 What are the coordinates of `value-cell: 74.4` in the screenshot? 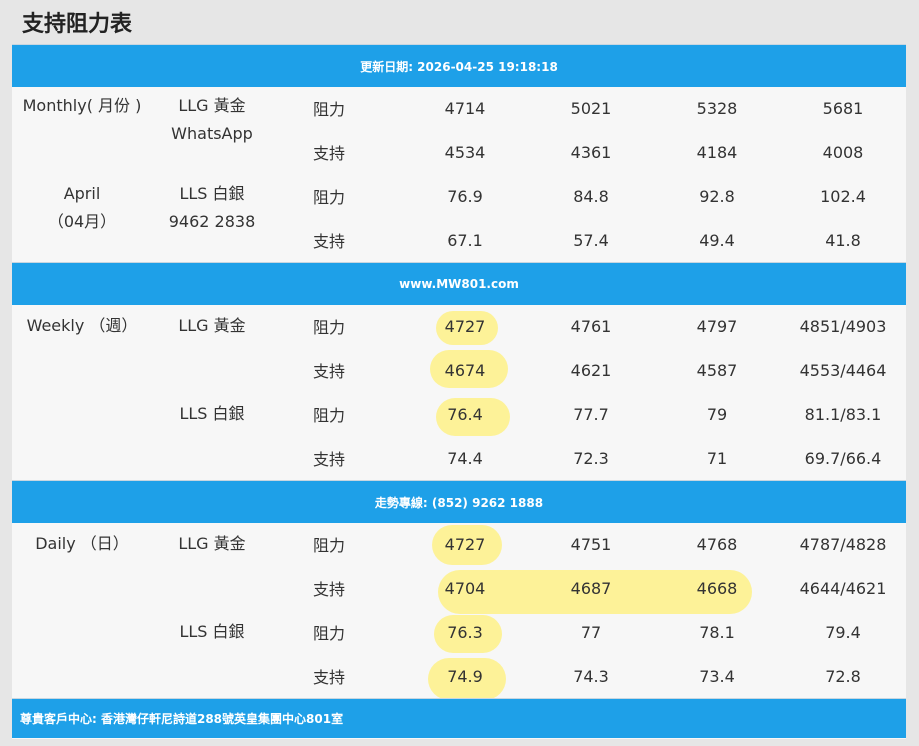 It's located at (465, 458).